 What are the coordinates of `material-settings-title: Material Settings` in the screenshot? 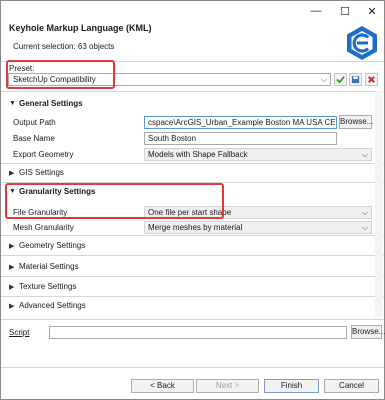 It's located at (49, 266).